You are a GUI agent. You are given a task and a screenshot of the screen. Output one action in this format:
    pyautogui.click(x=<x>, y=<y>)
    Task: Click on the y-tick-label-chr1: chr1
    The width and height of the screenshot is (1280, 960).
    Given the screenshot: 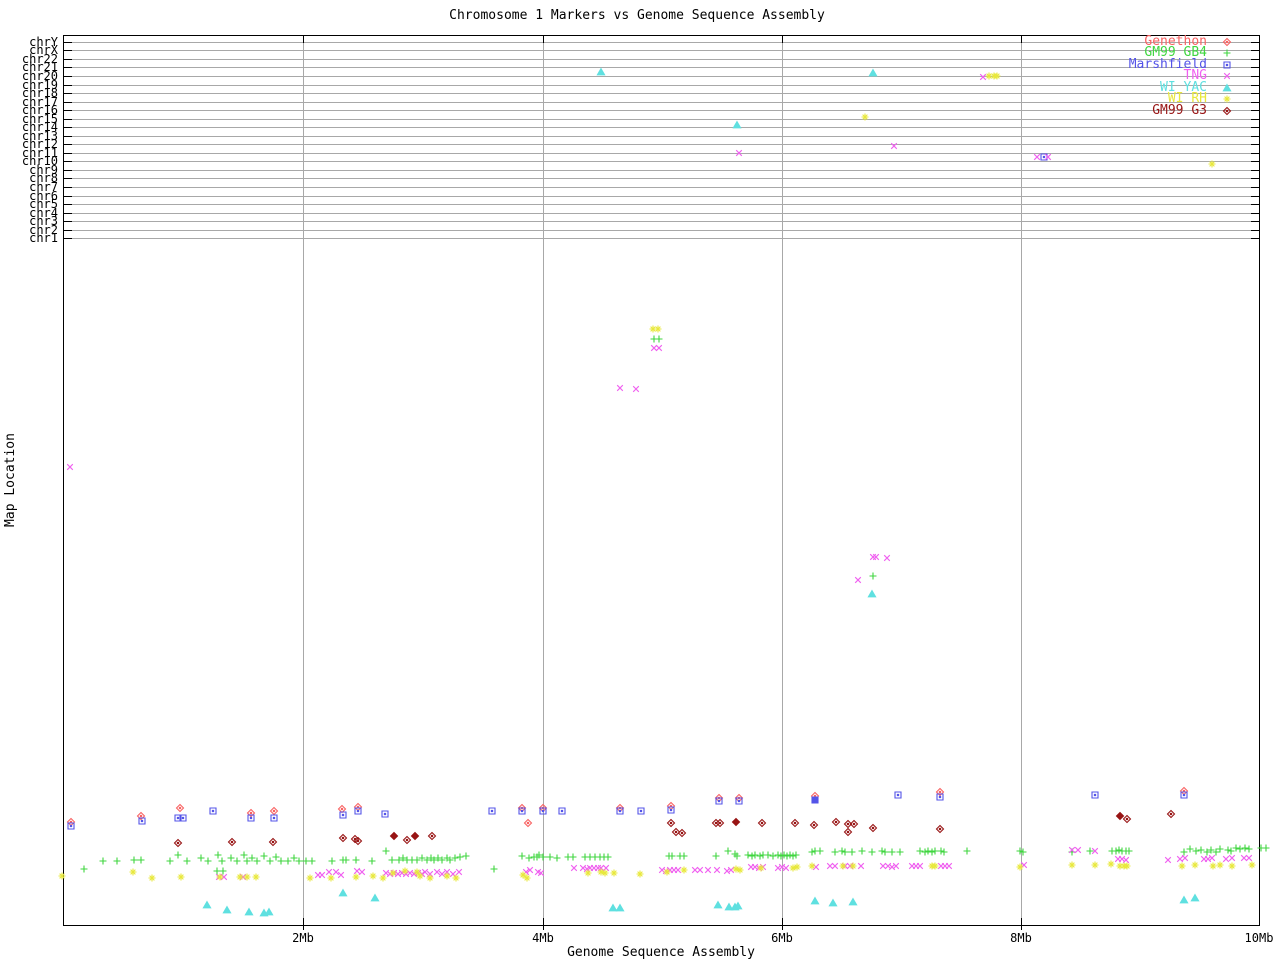 What is the action you would take?
    pyautogui.click(x=43, y=238)
    